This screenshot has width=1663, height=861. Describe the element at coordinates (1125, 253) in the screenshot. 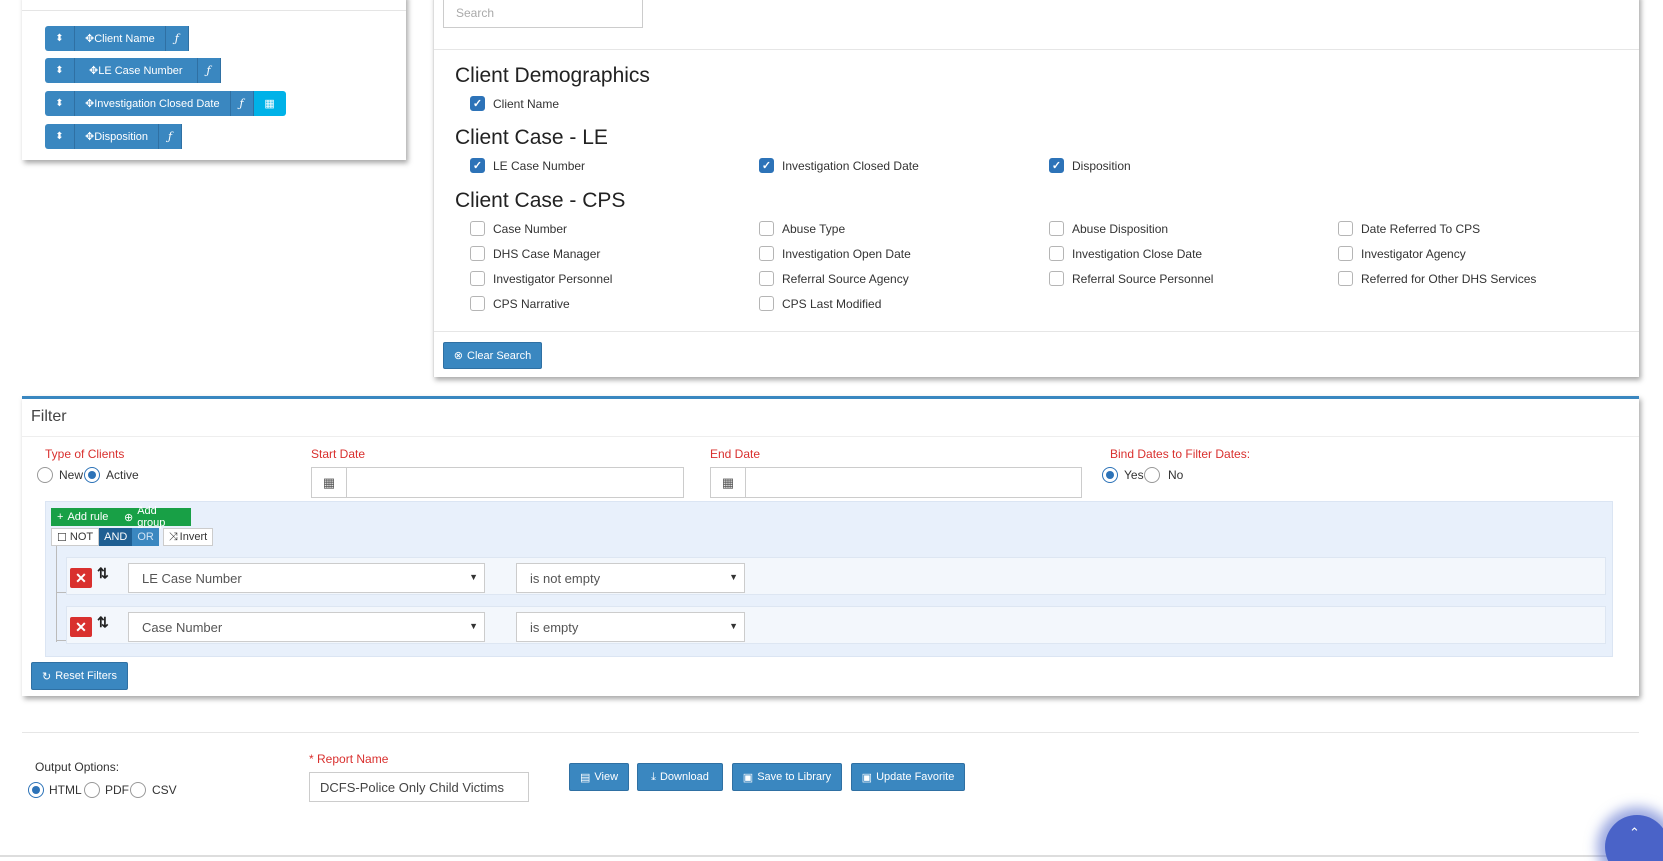

I see `field-checkbox-investigation-close-date: Investigation Close Date` at that location.